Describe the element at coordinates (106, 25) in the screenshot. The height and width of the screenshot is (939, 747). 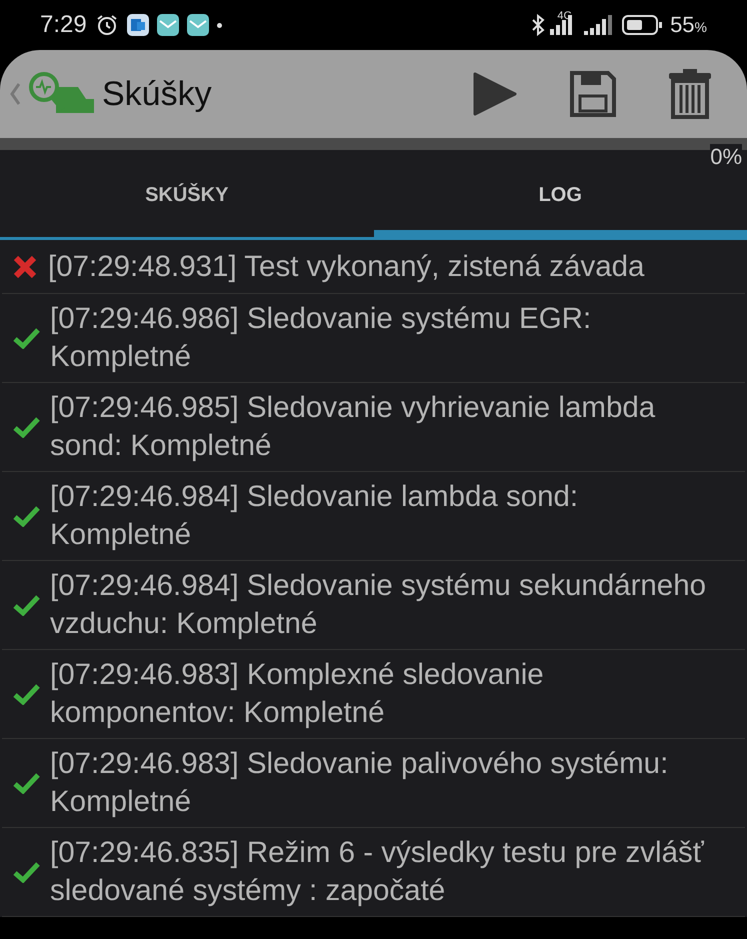
I see `alarm-icon` at that location.